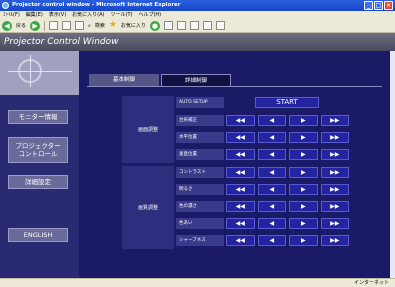 The height and width of the screenshot is (287, 395). Describe the element at coordinates (200, 206) in the screenshot. I see `row-label-color: 色の濃さ` at that location.